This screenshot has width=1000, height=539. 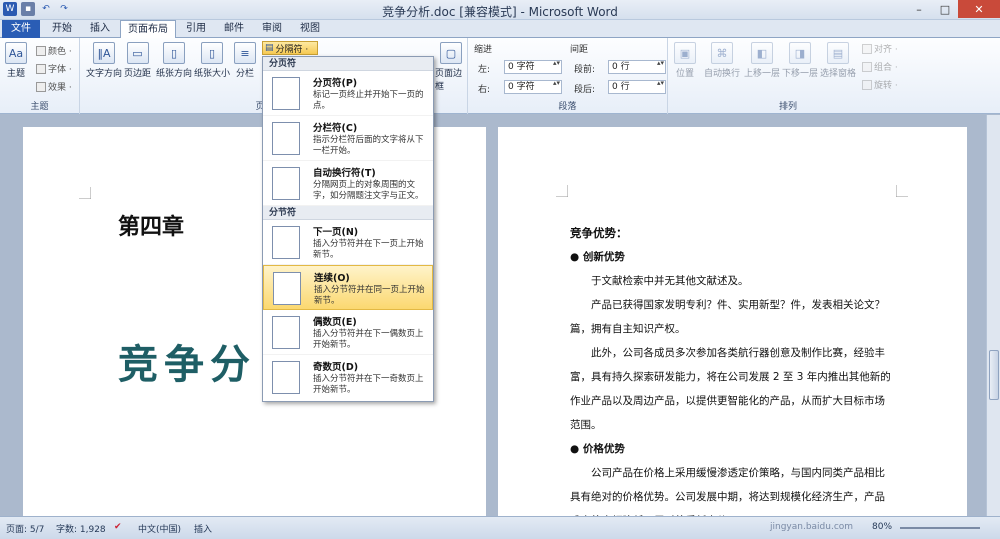 I want to click on doc-paragraph: 富，具有持久探索研发能力，将在公司发展 2 至 3 年内推出其他新的, so click(x=730, y=377).